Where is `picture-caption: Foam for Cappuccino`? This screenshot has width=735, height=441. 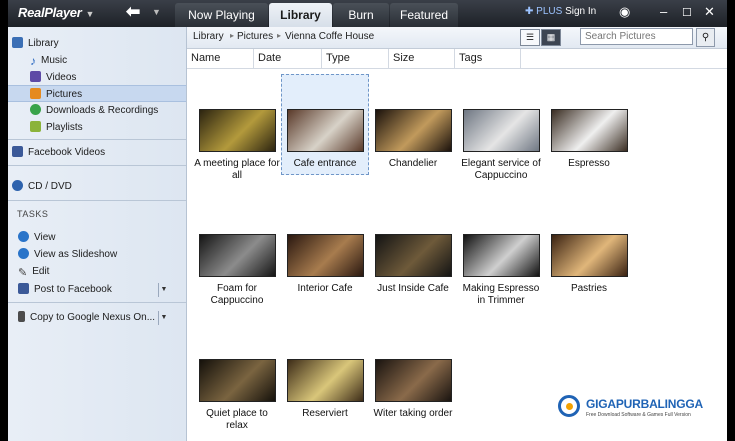
picture-caption: Foam for Cappuccino is located at coordinates (237, 294).